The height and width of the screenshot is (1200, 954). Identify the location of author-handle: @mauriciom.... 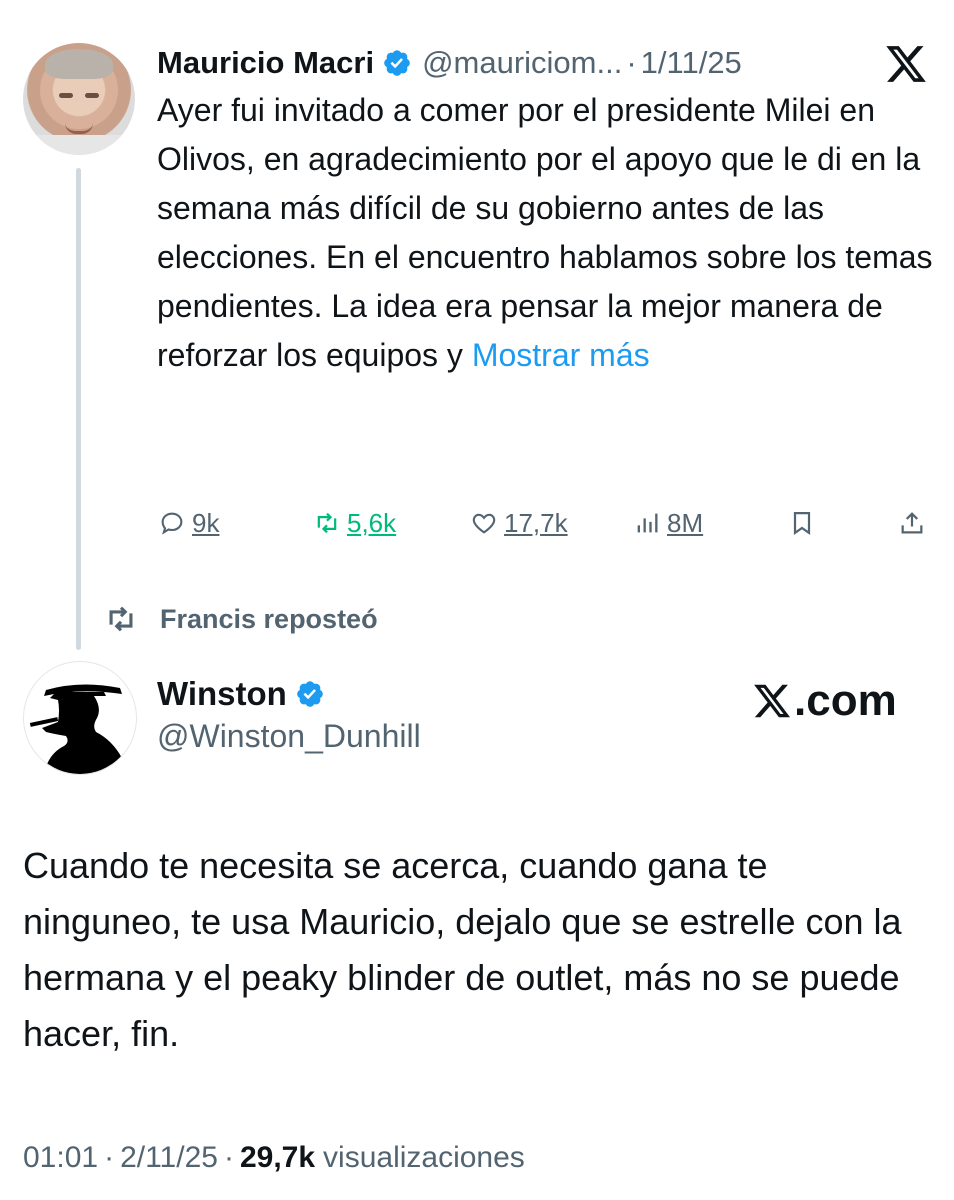
(522, 63).